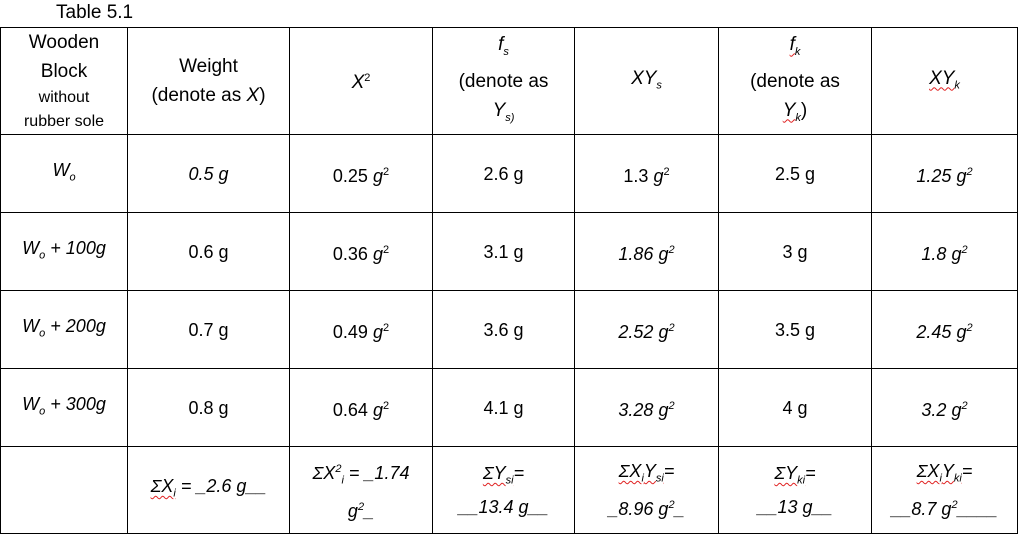 The height and width of the screenshot is (534, 1030). Describe the element at coordinates (361, 329) in the screenshot. I see `cell-x-squared: 0.49 g2` at that location.